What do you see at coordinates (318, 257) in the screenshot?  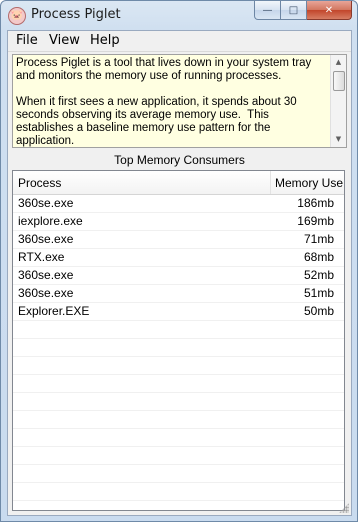 I see `memory-value: 68mb` at bounding box center [318, 257].